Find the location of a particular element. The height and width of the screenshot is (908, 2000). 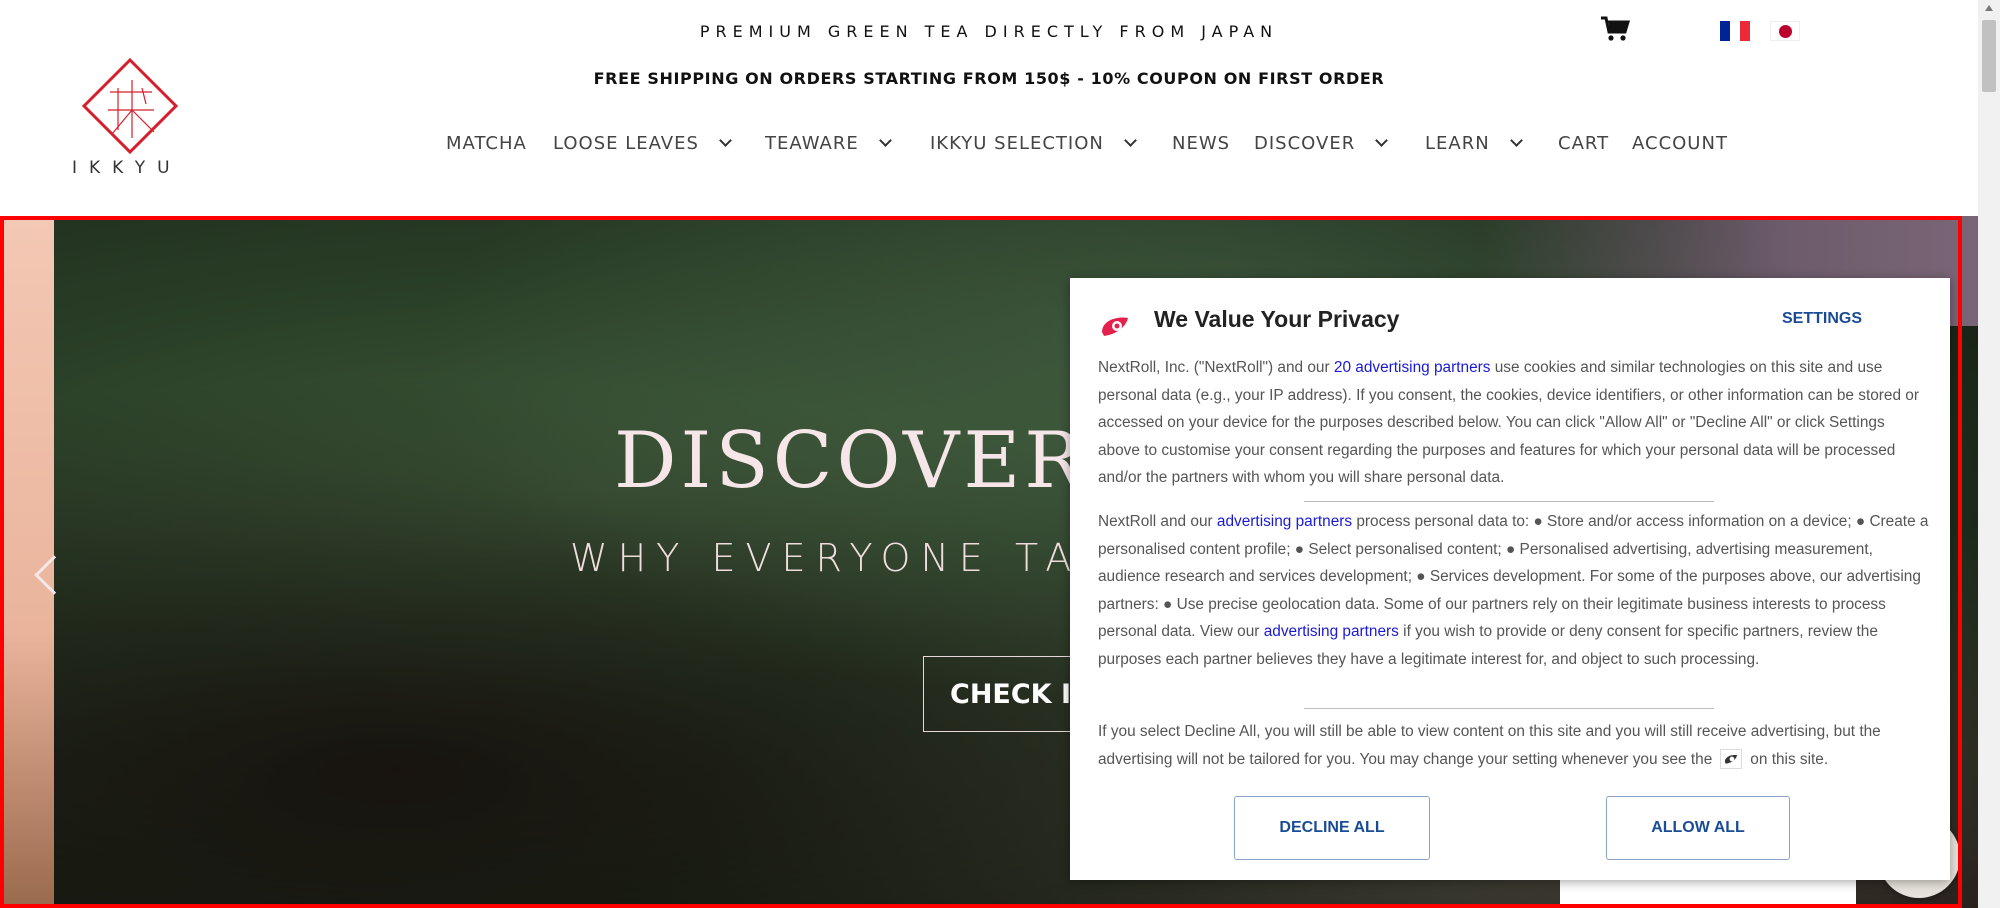

page-scrollbar is located at coordinates (1989, 454).